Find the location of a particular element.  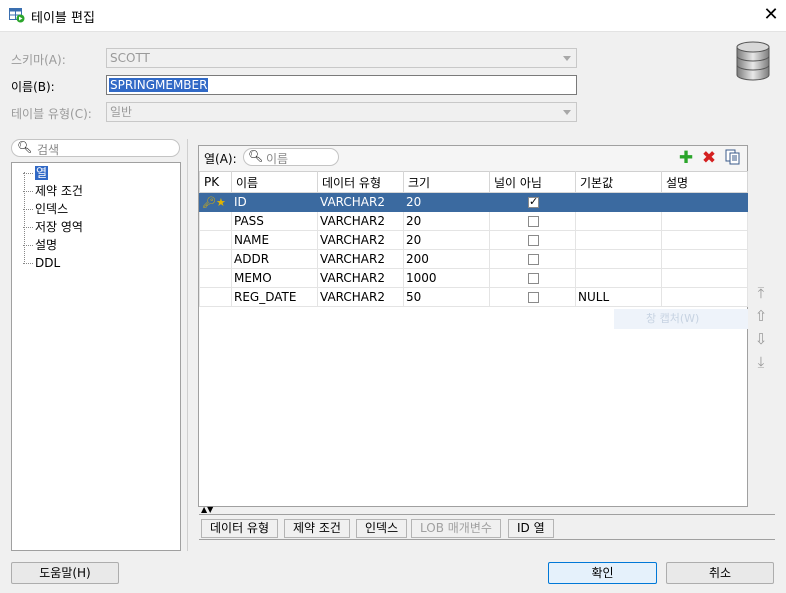

size-cell: 50 is located at coordinates (446, 297).